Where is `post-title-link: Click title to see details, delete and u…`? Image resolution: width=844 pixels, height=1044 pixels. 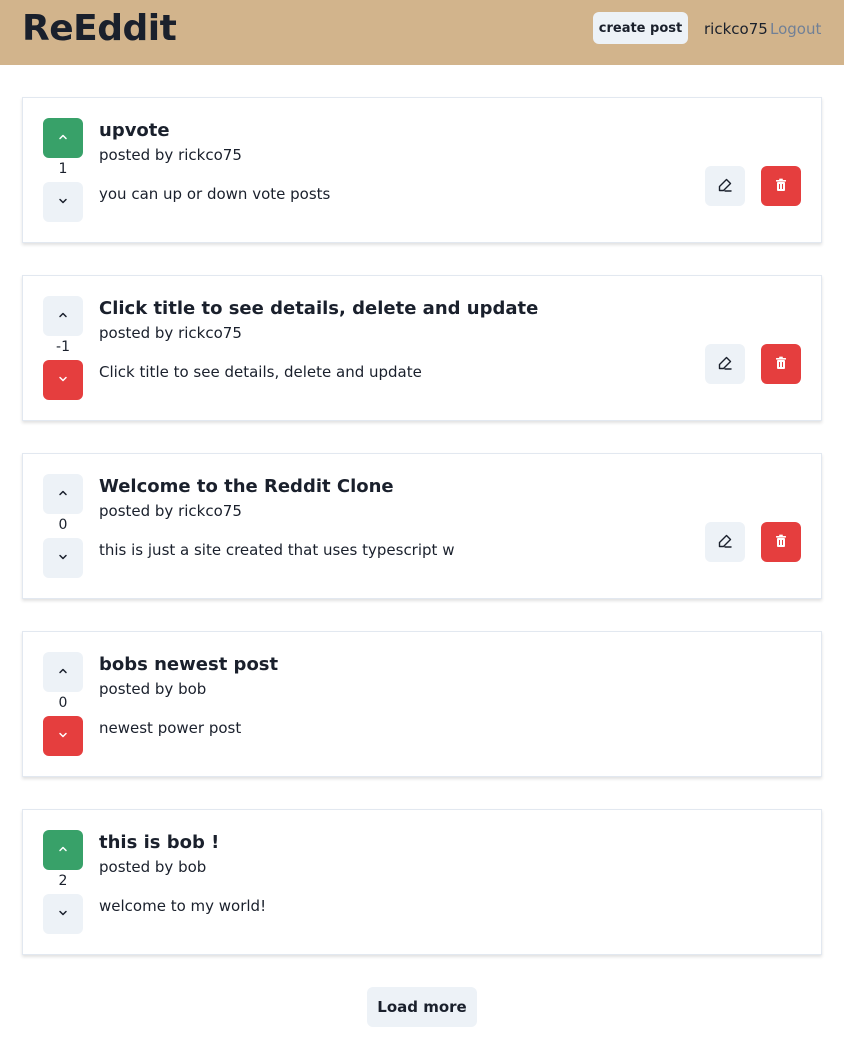 post-title-link: Click title to see details, delete and u… is located at coordinates (318, 308).